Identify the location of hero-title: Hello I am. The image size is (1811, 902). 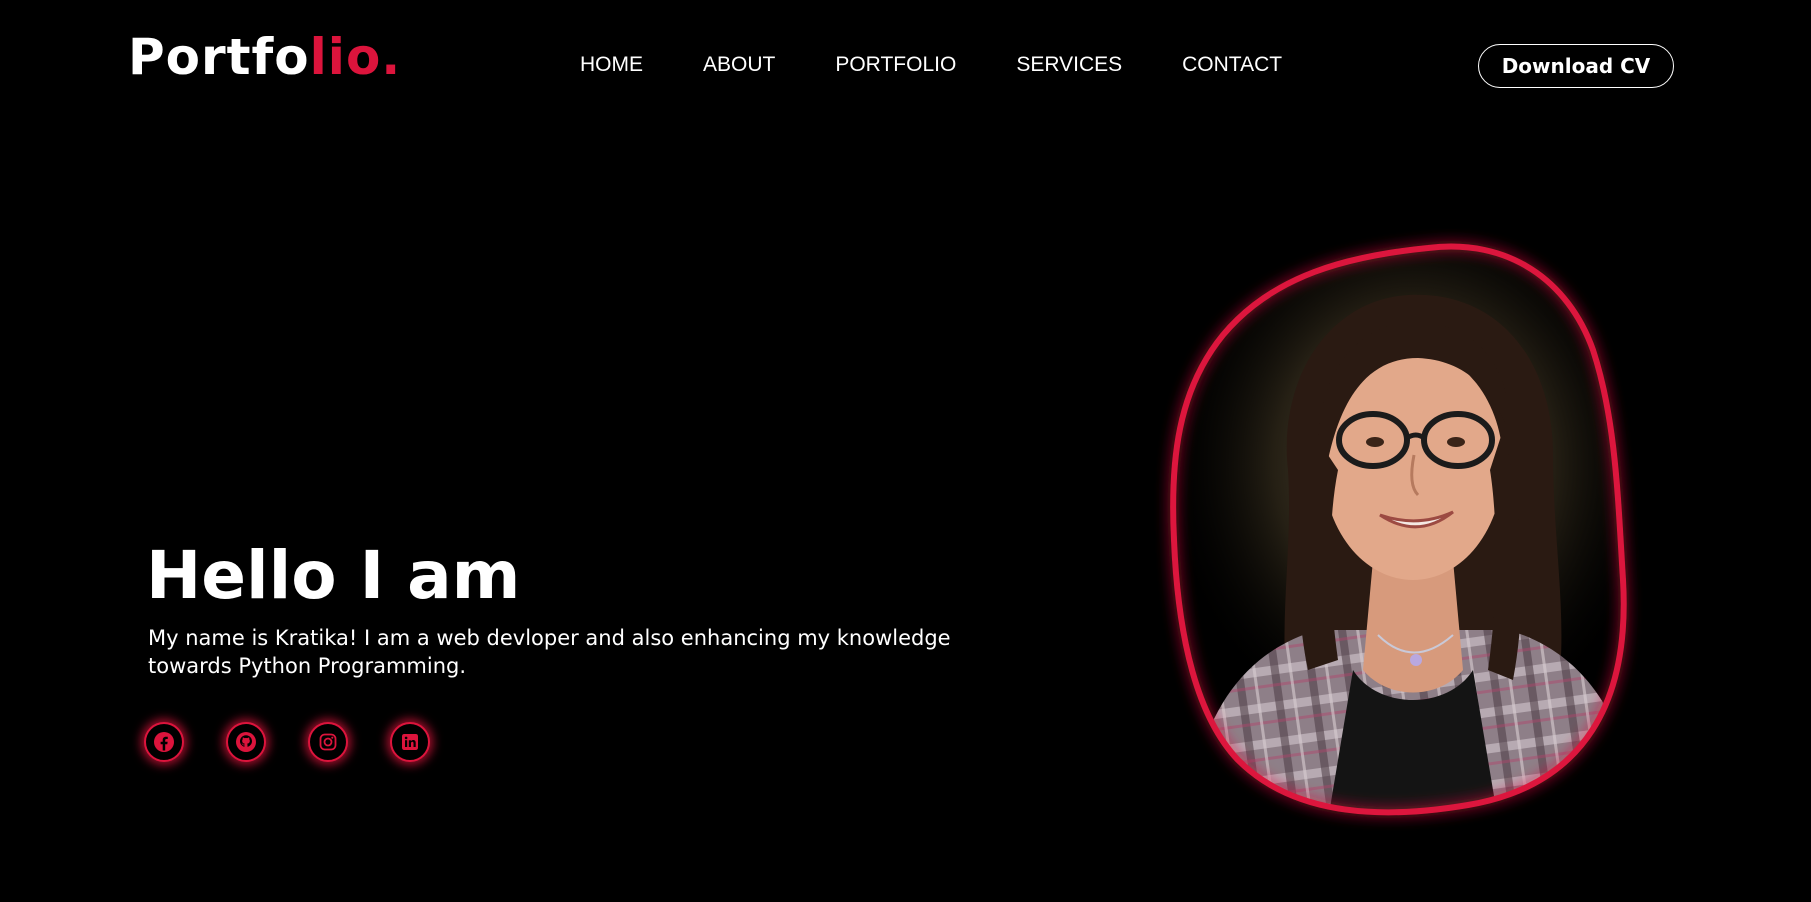
(333, 575).